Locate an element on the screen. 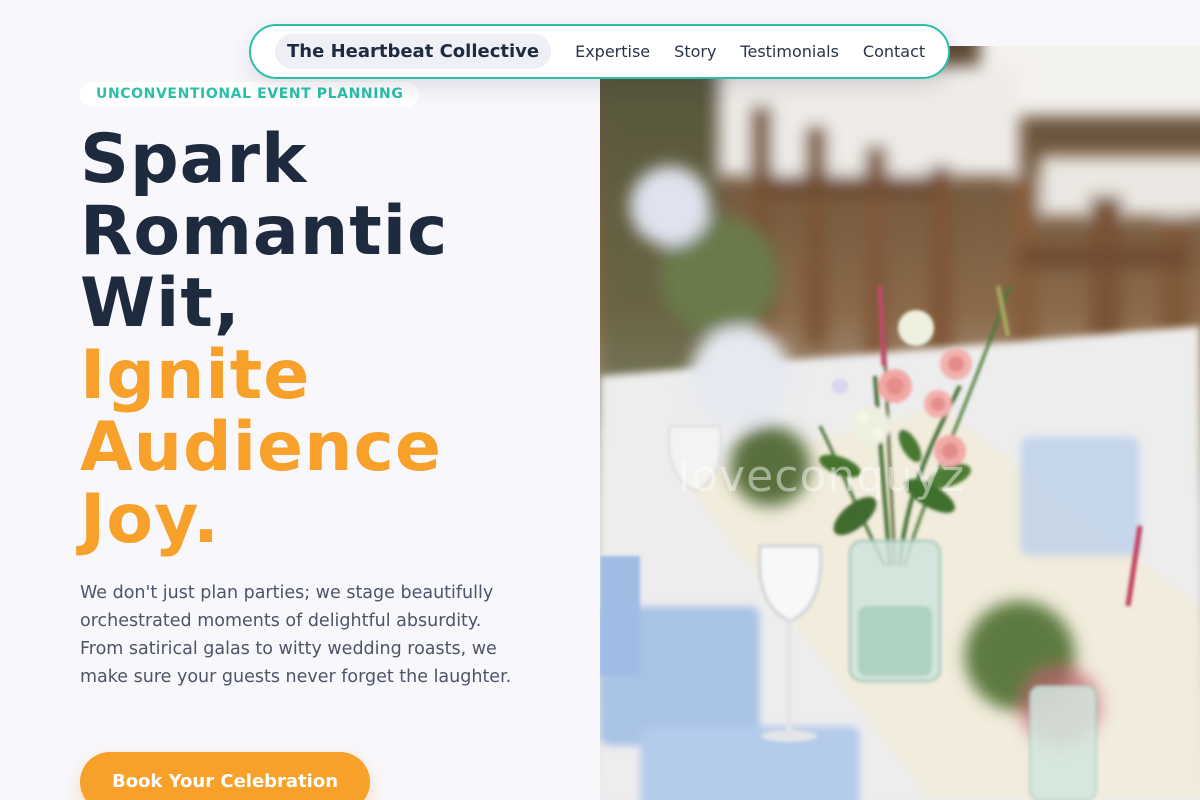  photo-watermark: loveconquyz is located at coordinates (822, 476).